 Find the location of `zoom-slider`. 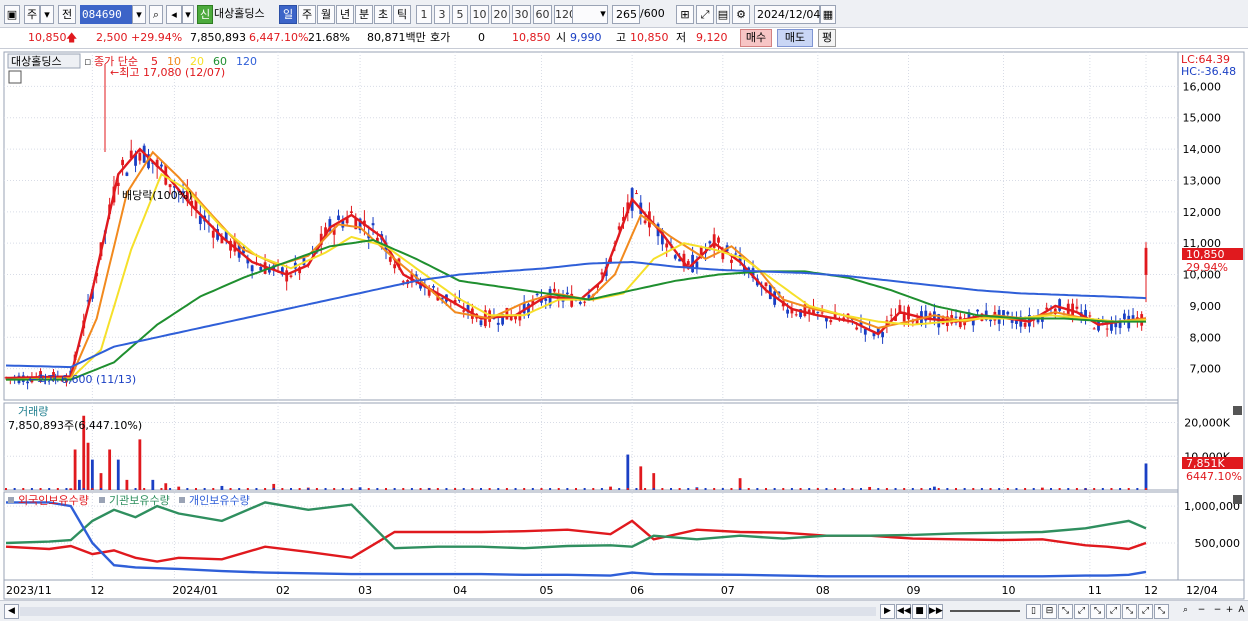

zoom-slider is located at coordinates (985, 611).